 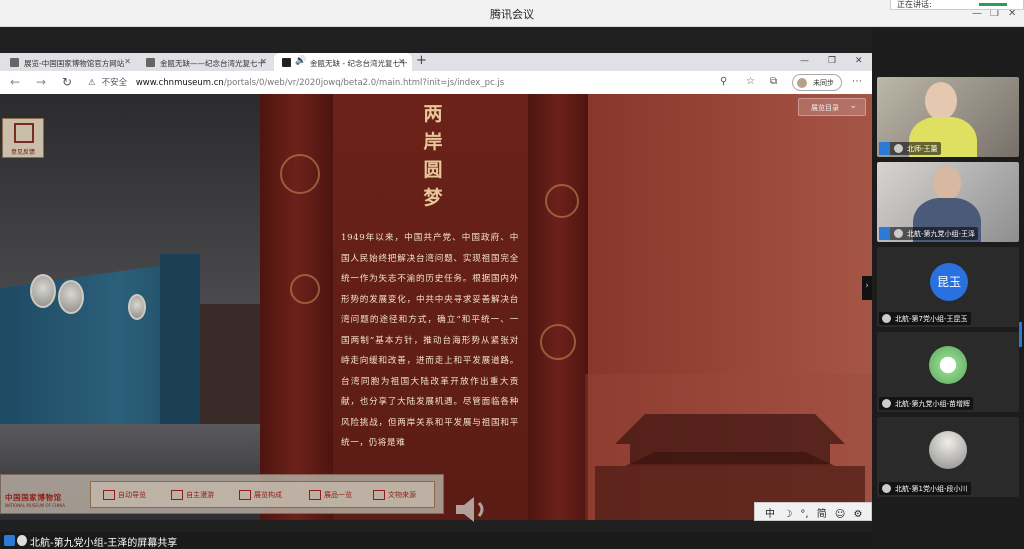 I want to click on new-tab-icon: +, so click(x=421, y=60).